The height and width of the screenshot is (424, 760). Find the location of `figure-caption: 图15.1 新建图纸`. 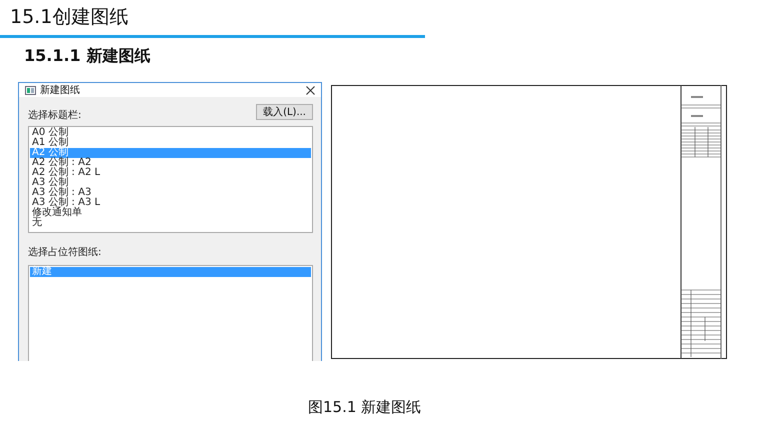

figure-caption: 图15.1 新建图纸 is located at coordinates (365, 407).